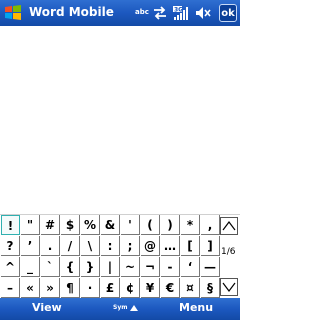  I want to click on symbol-key: », so click(50, 288).